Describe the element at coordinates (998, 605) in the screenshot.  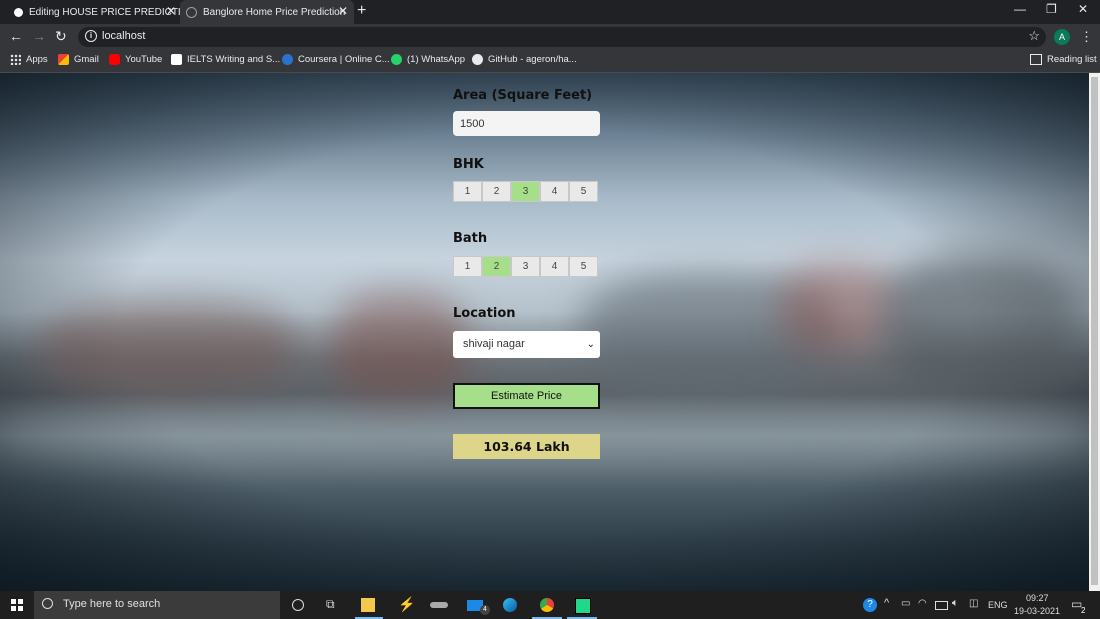
I see `language-indicator: ENG` at that location.